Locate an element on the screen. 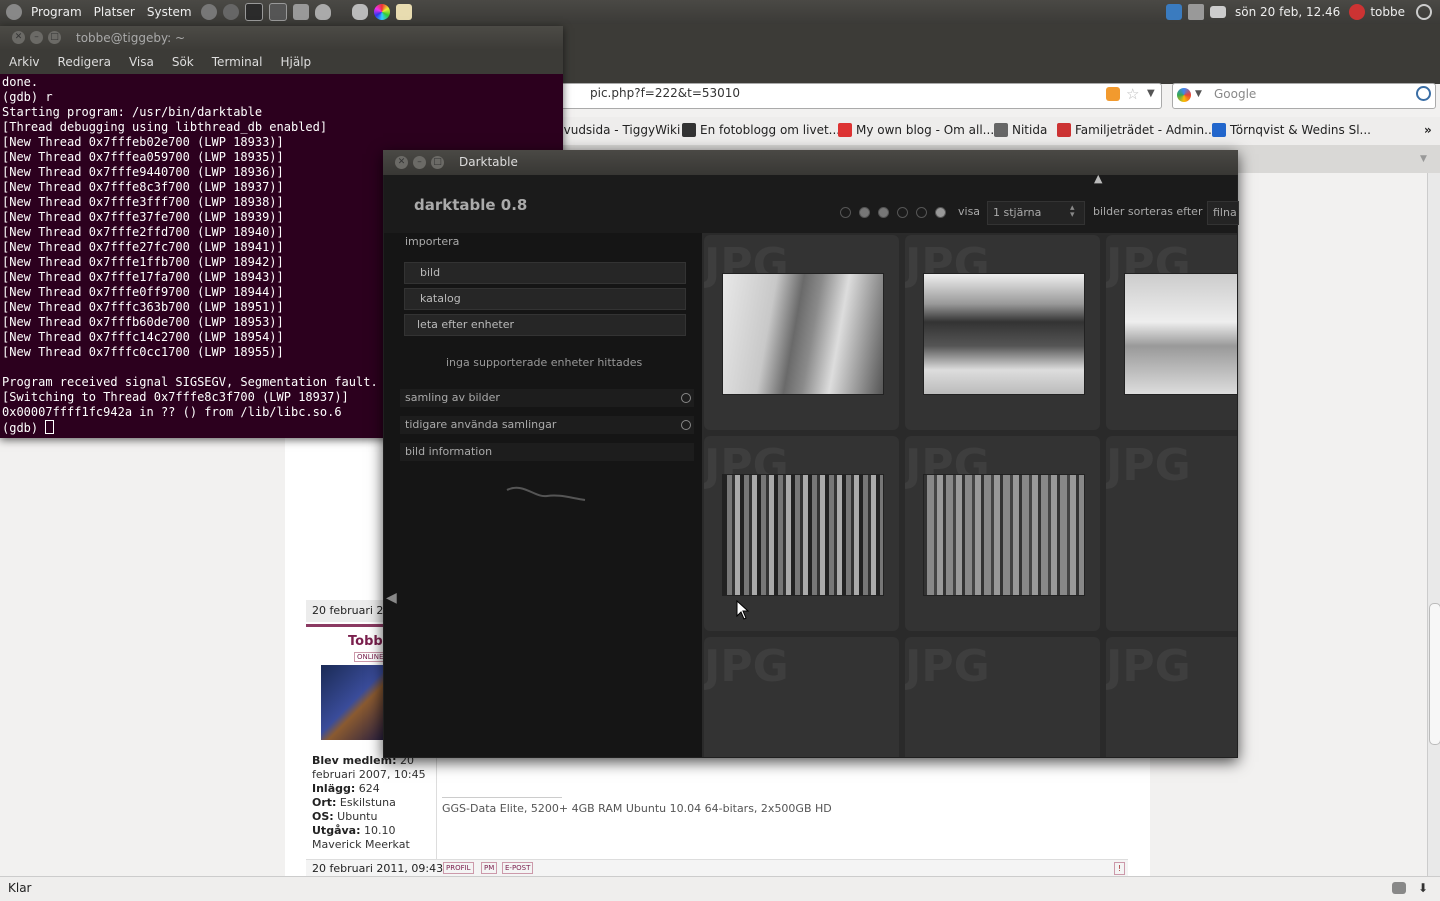  profile-row: Inlägg: 624 is located at coordinates (374, 789).